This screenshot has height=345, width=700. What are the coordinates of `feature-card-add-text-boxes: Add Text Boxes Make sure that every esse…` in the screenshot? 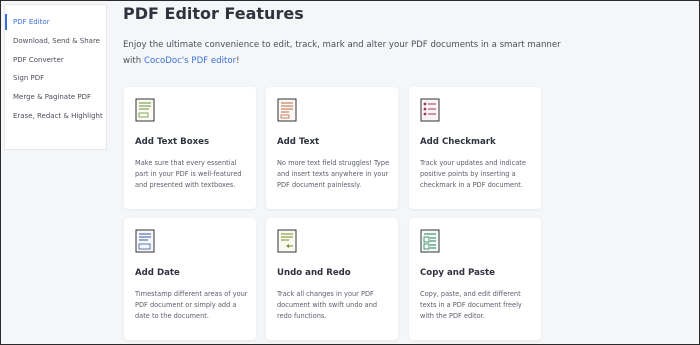 It's located at (190, 148).